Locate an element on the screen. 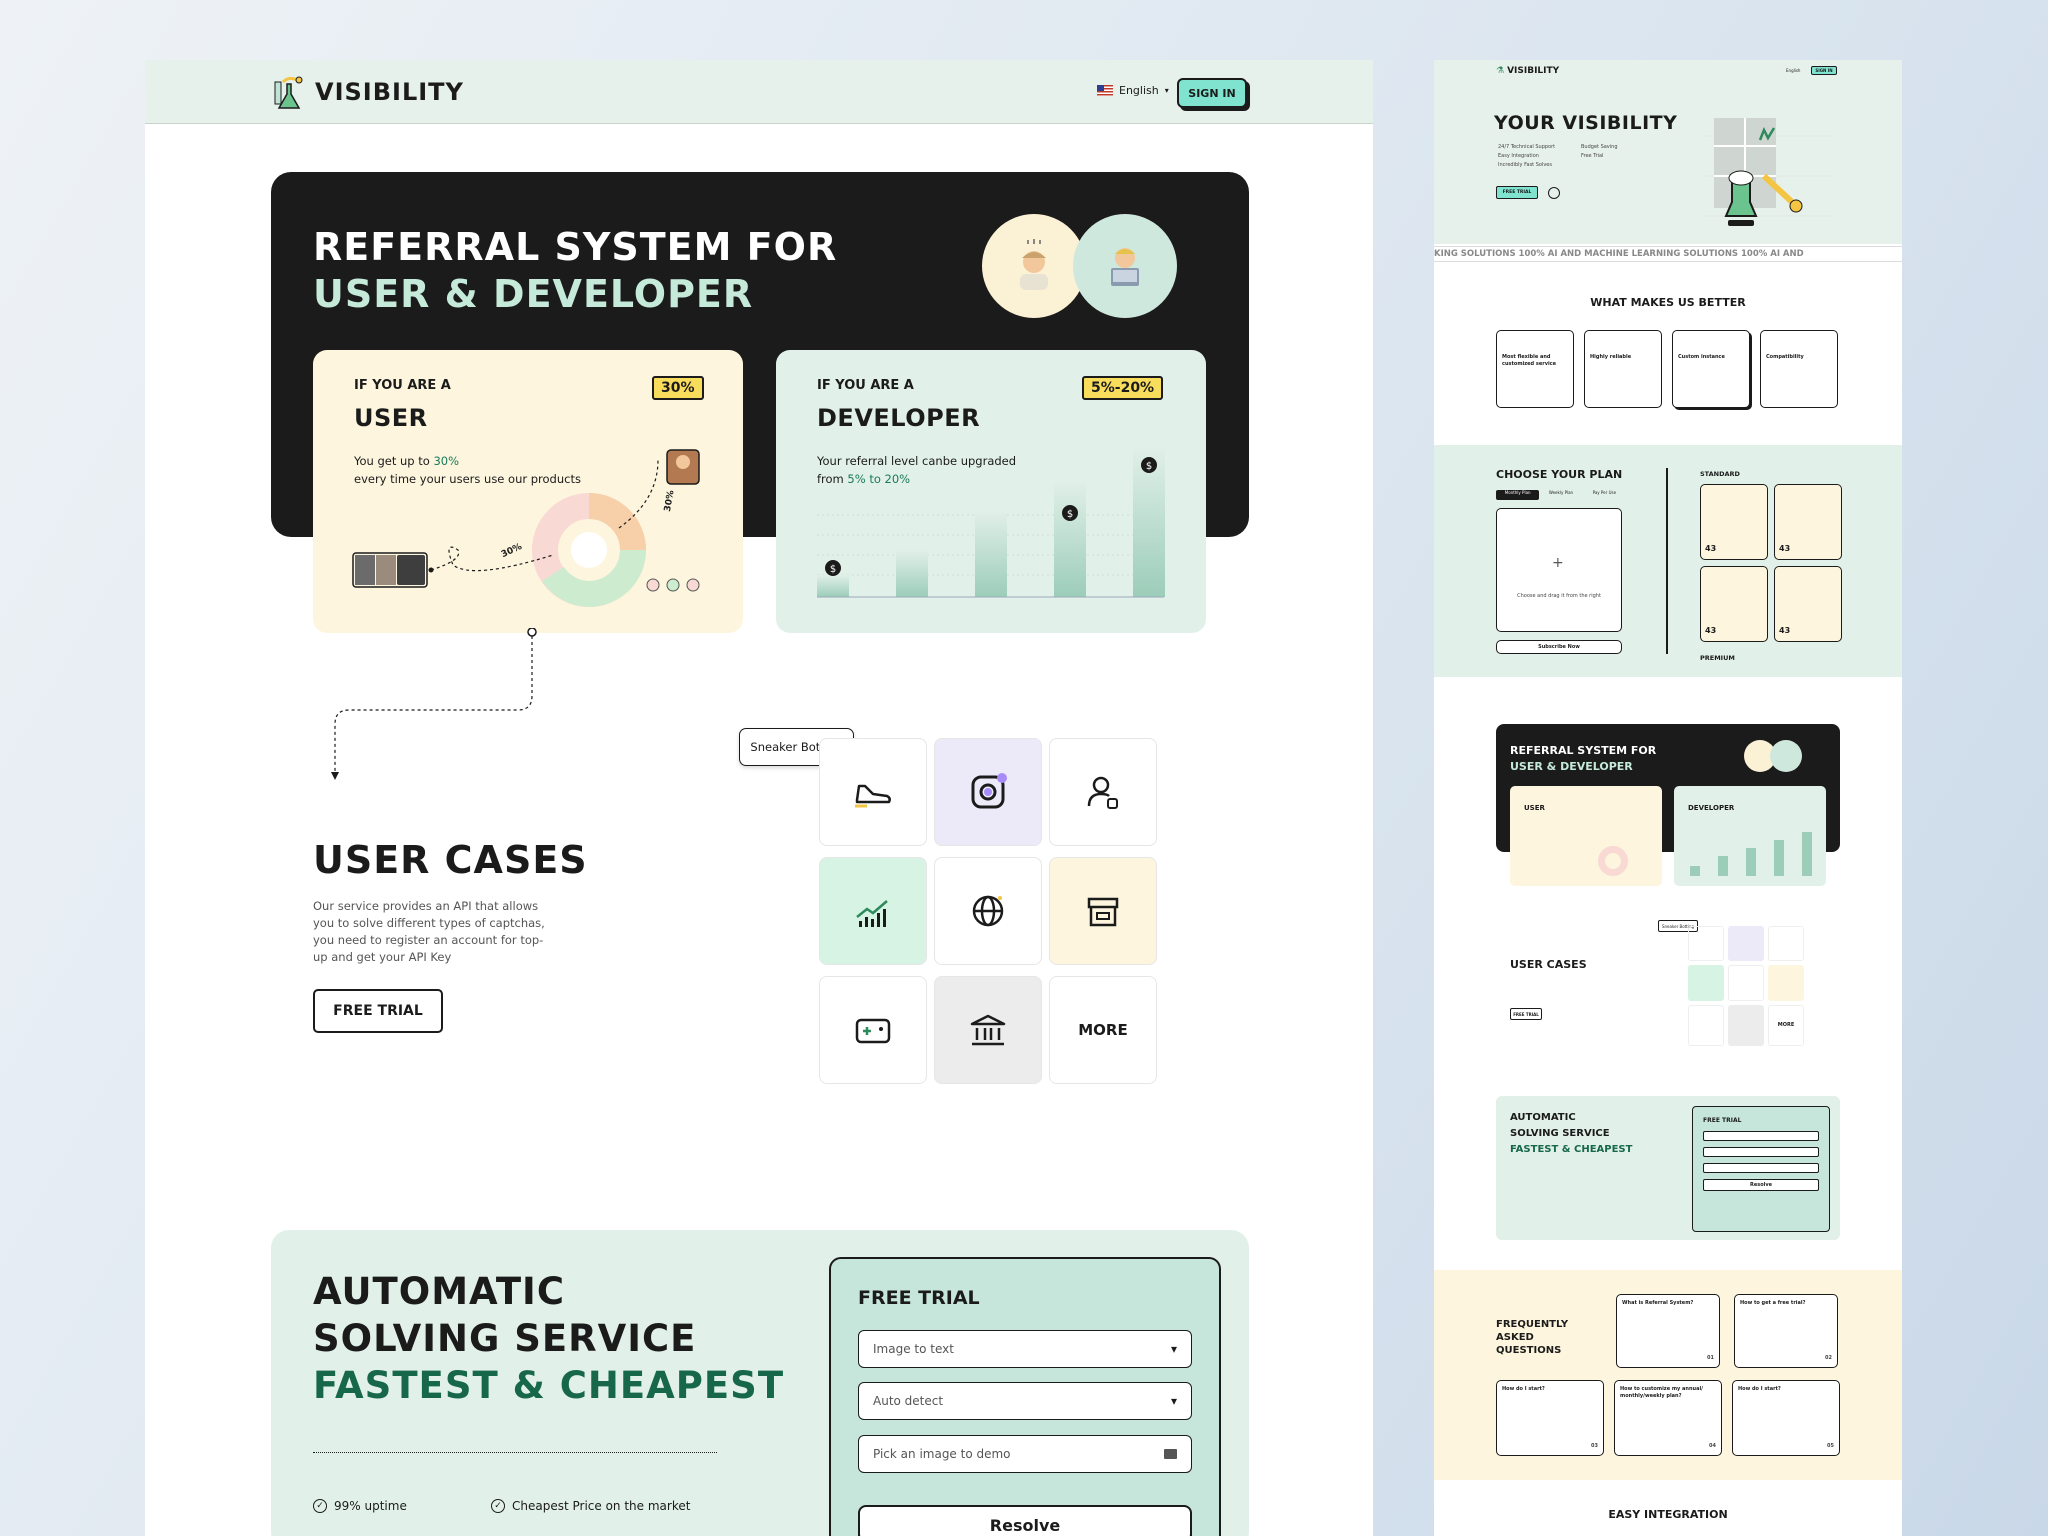  faq-card: How do I start? 03 is located at coordinates (1550, 1418).